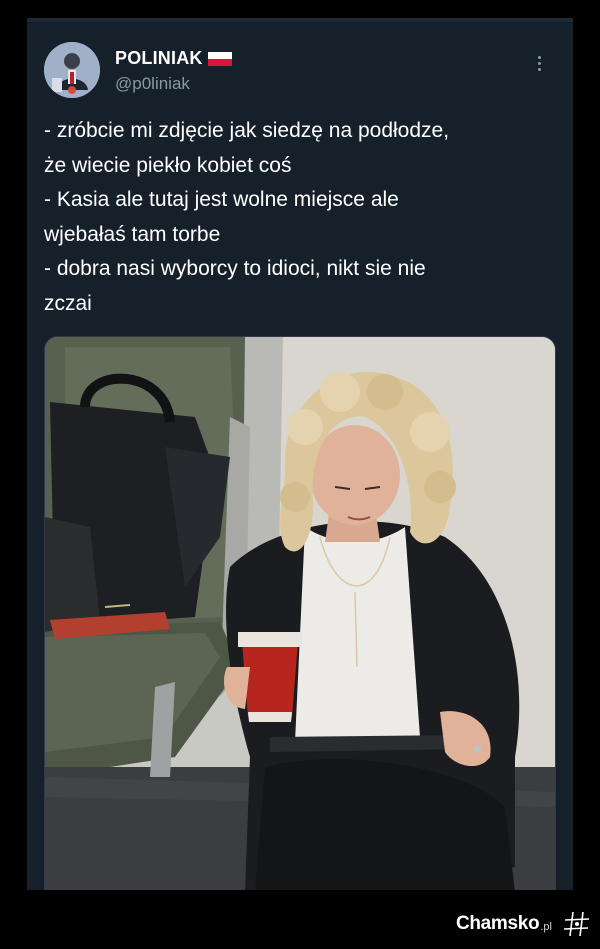 The height and width of the screenshot is (949, 600). I want to click on watermark-text: Chamsko, so click(497, 923).